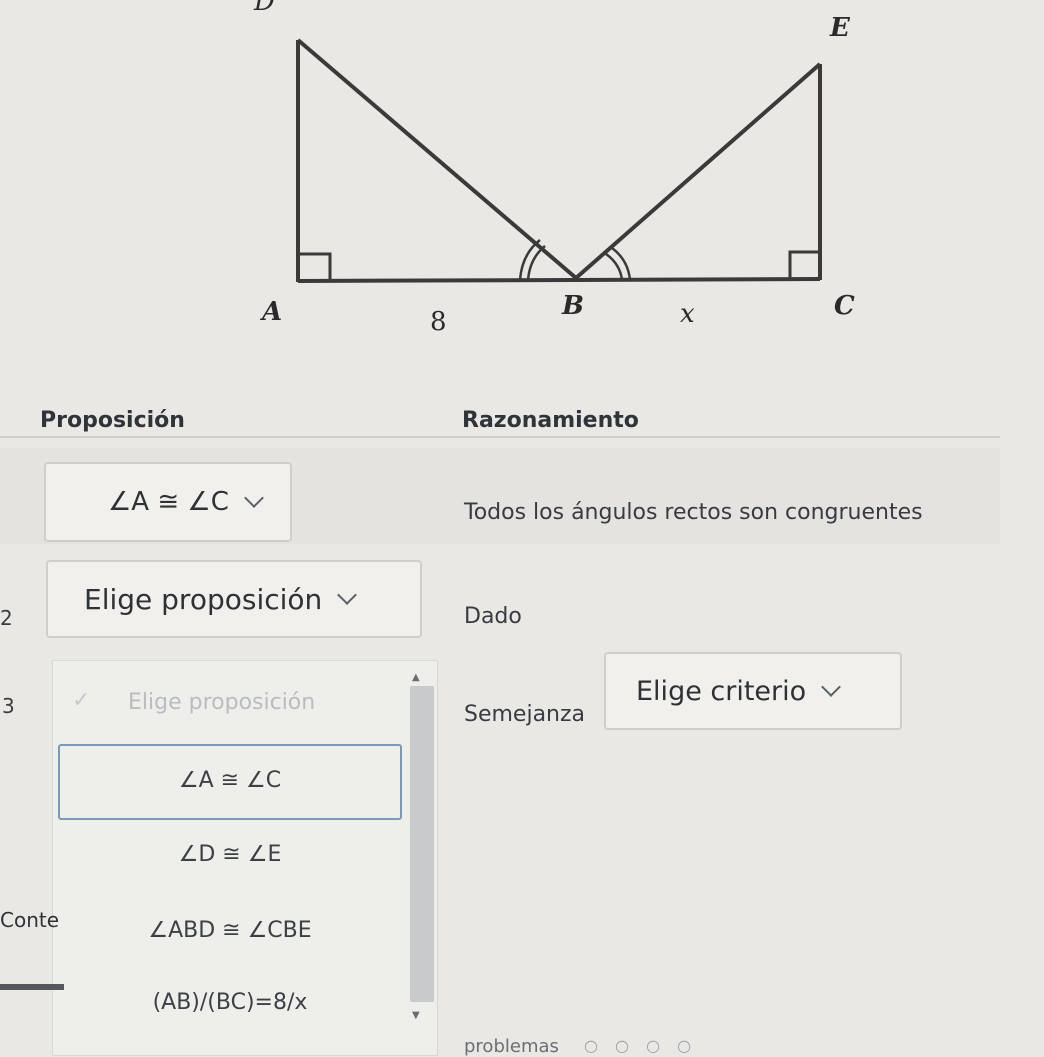  I want to click on side-bar, so click(32, 987).